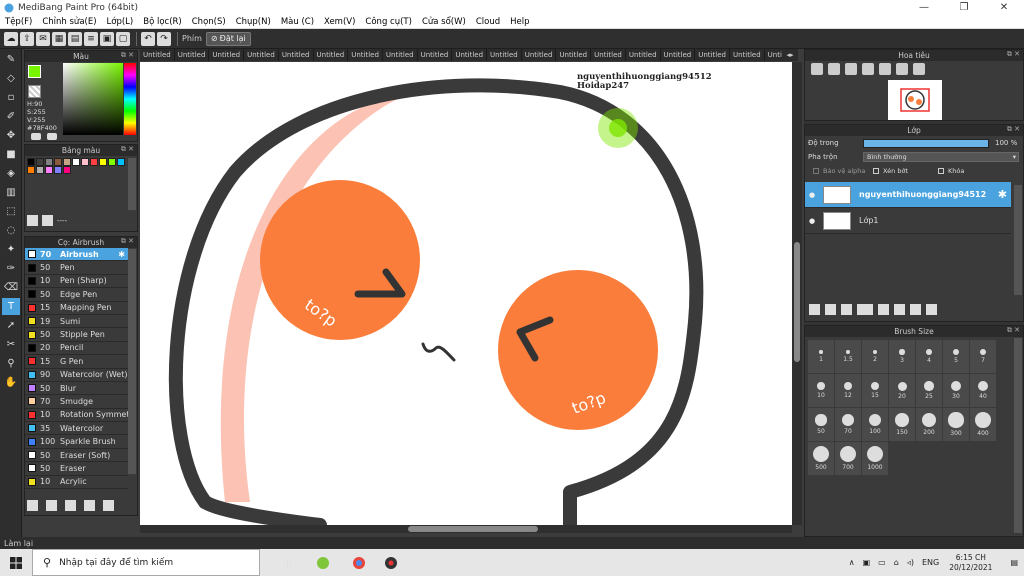 This screenshot has width=1024, height=576. Describe the element at coordinates (983, 356) in the screenshot. I see `brush-size-option: 7` at that location.